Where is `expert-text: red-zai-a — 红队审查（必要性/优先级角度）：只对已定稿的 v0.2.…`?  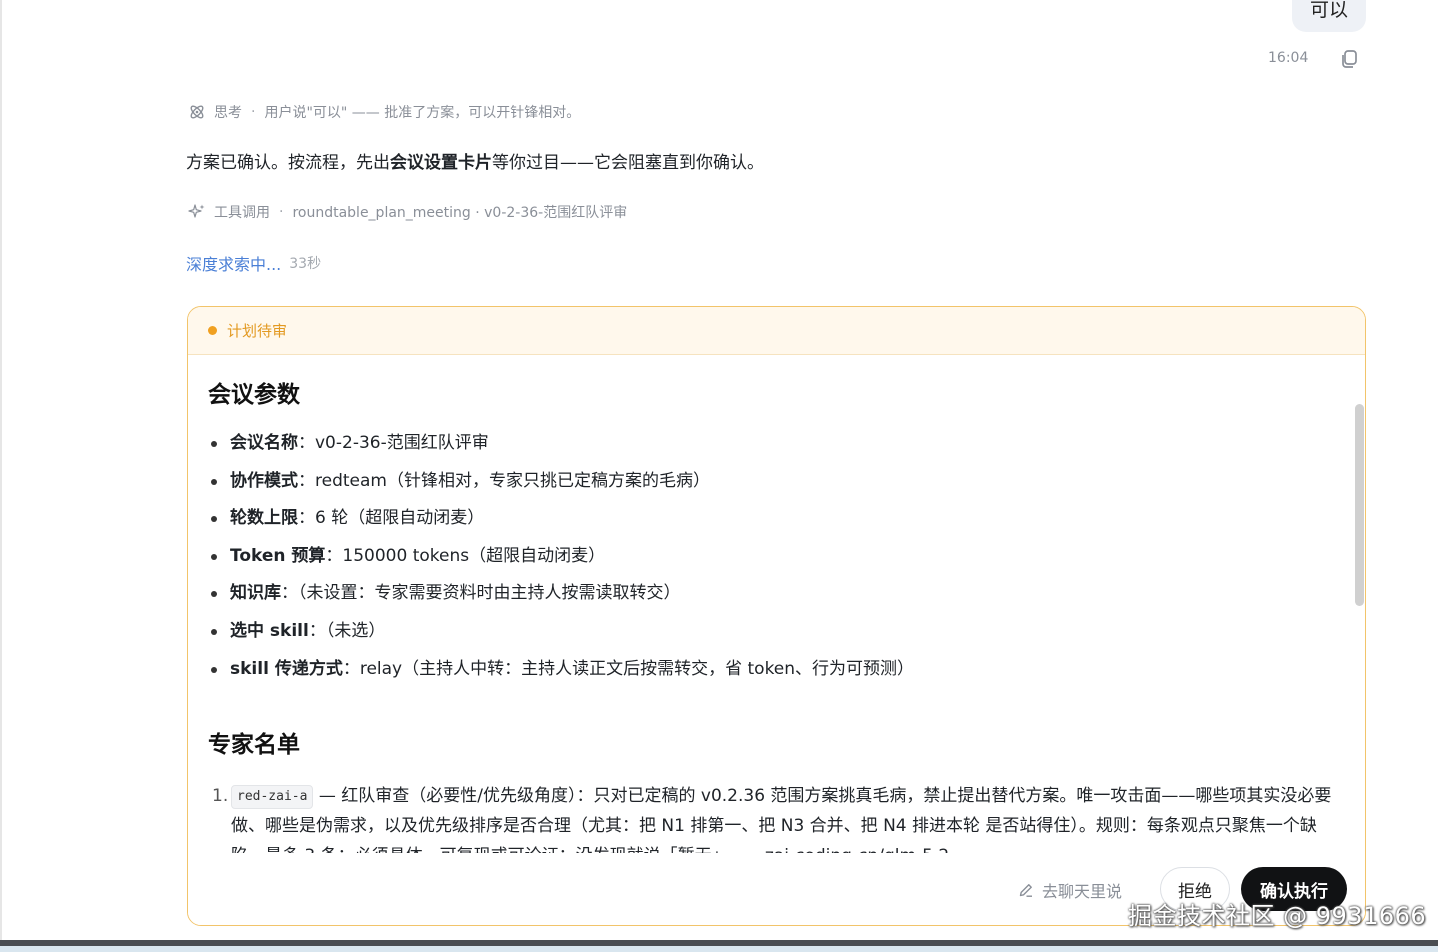
expert-text: red-zai-a — 红队审查（必要性/优先级角度）：只对已定稿的 v0.2.… is located at coordinates (781, 817).